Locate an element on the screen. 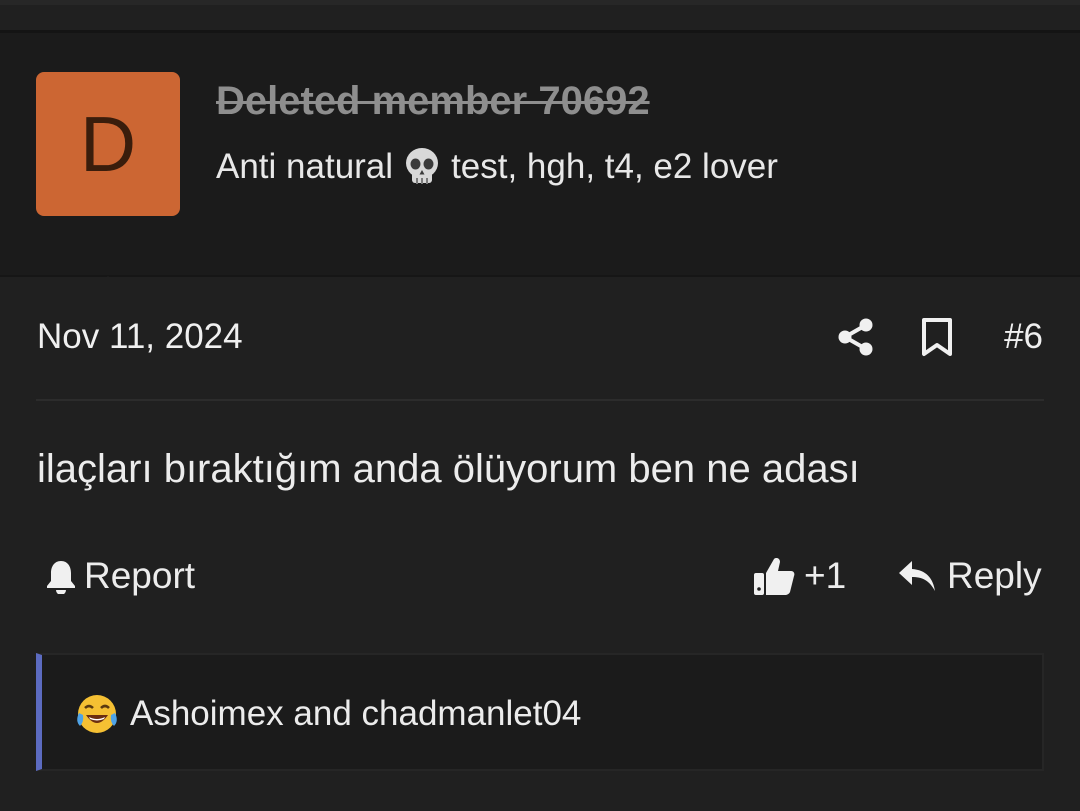  reactions-summary: Ashoimex and chadmanlet04 is located at coordinates (327, 714).